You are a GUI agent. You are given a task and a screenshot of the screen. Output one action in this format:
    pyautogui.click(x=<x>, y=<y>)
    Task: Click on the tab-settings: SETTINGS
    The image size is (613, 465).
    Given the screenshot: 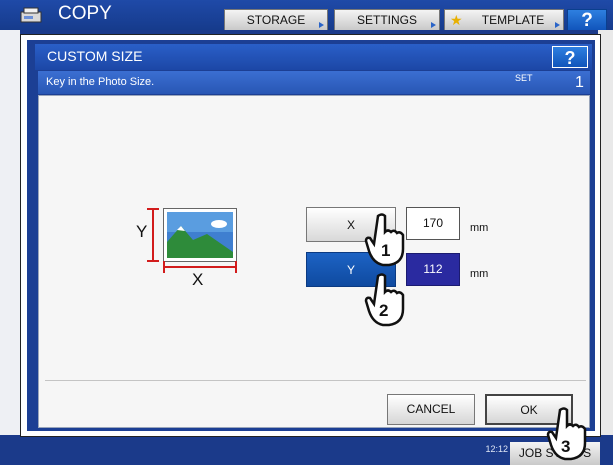 What is the action you would take?
    pyautogui.click(x=387, y=19)
    